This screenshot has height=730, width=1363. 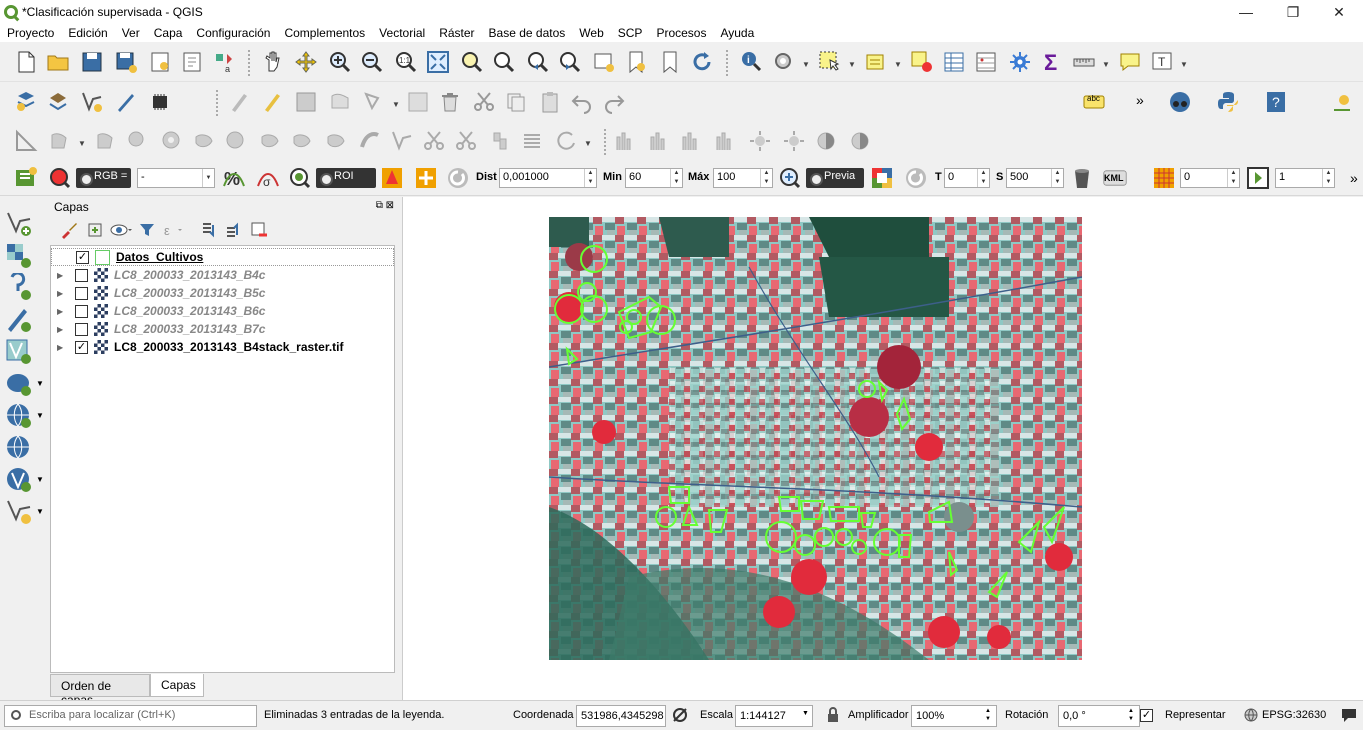 I want to click on measure-icon, so click(x=1084, y=62).